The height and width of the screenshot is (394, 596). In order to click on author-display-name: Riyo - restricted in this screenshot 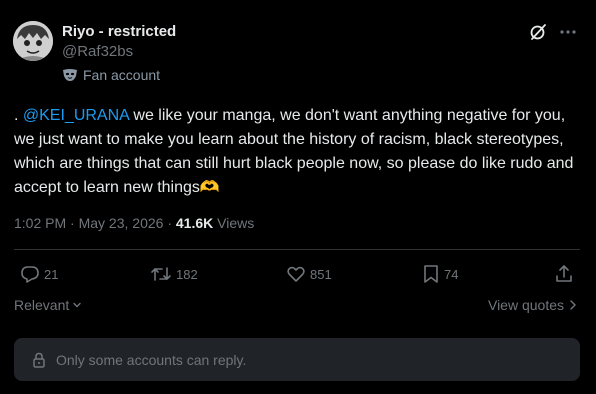, I will do `click(119, 31)`.